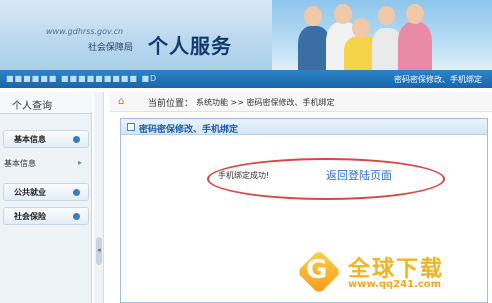 The width and height of the screenshot is (492, 303). I want to click on panel-header: 密码密保修改、手机绑定, so click(304, 127).